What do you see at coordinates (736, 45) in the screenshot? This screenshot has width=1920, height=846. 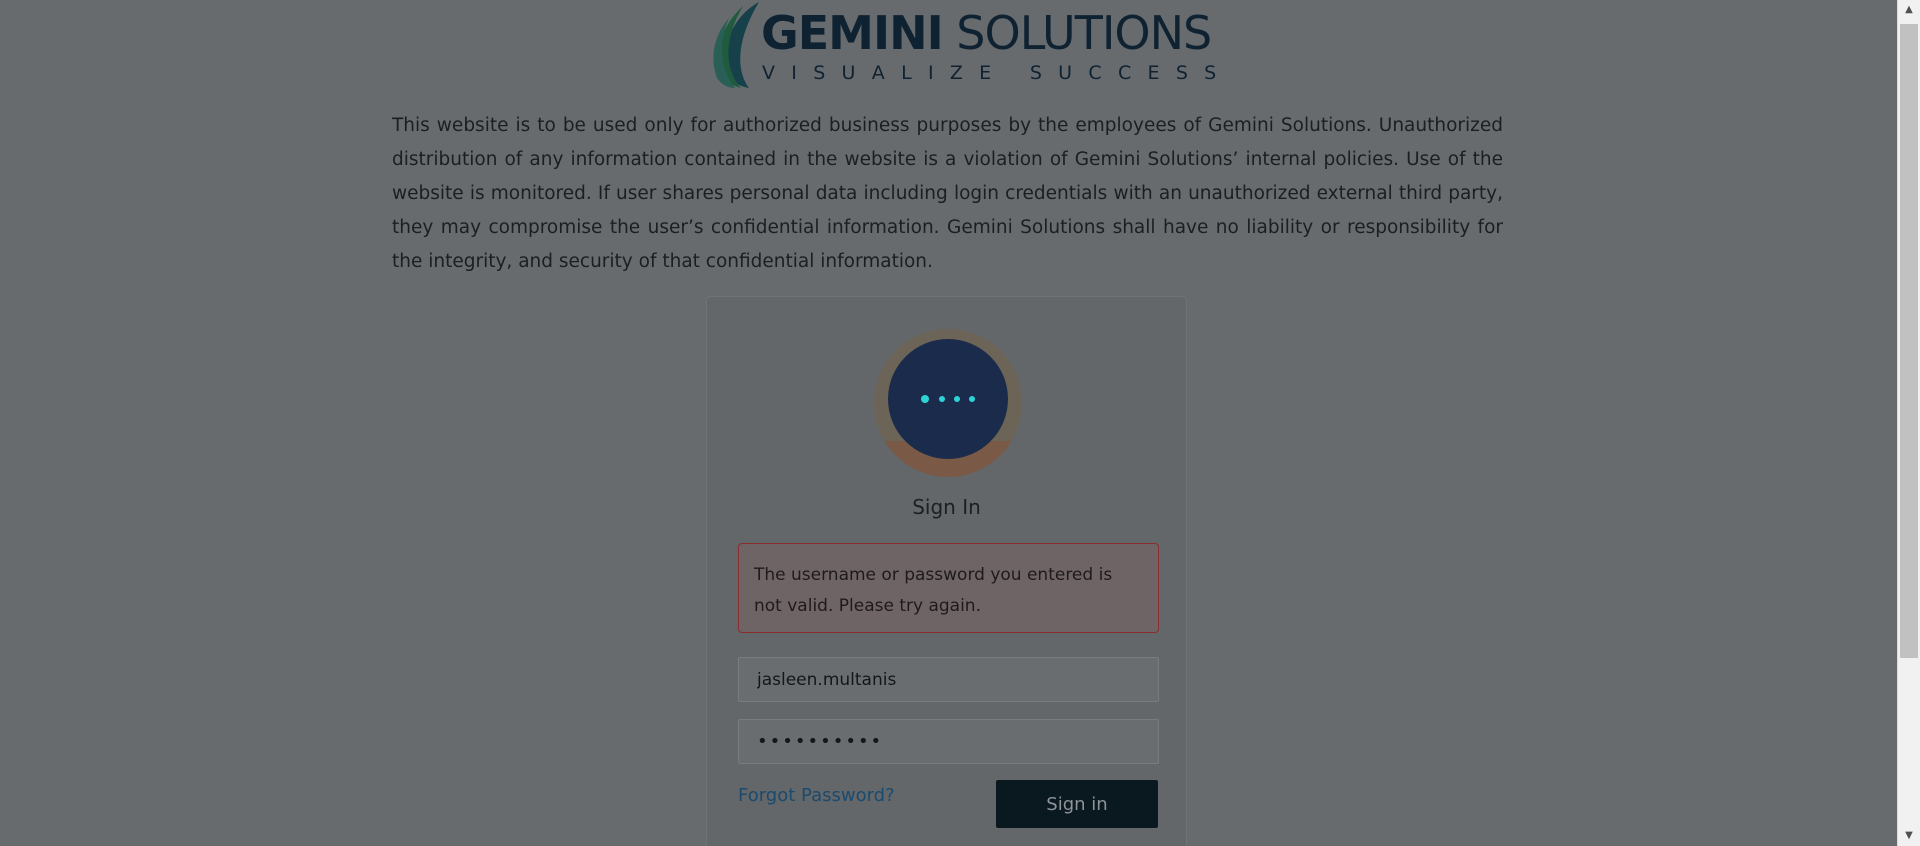 I see `leaf-logo-icon` at bounding box center [736, 45].